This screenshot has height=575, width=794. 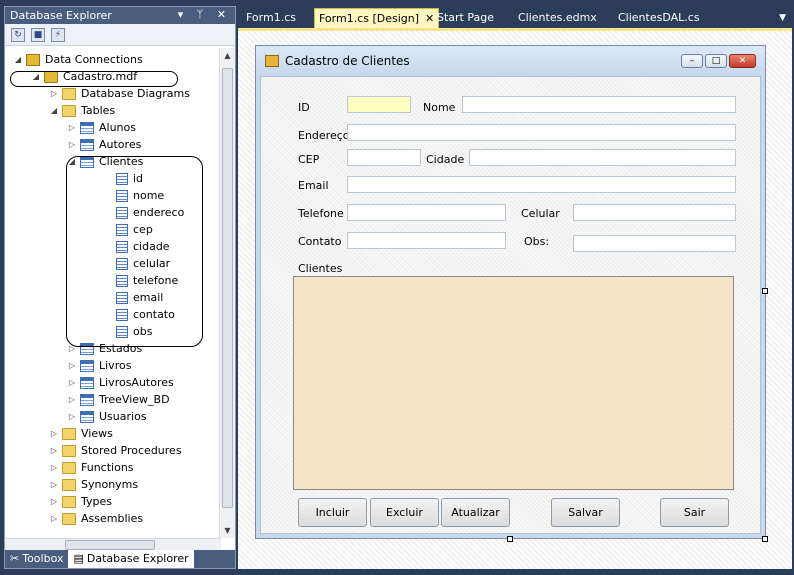 What do you see at coordinates (91, 467) in the screenshot?
I see `tree-item-functions: ▷ Functions` at bounding box center [91, 467].